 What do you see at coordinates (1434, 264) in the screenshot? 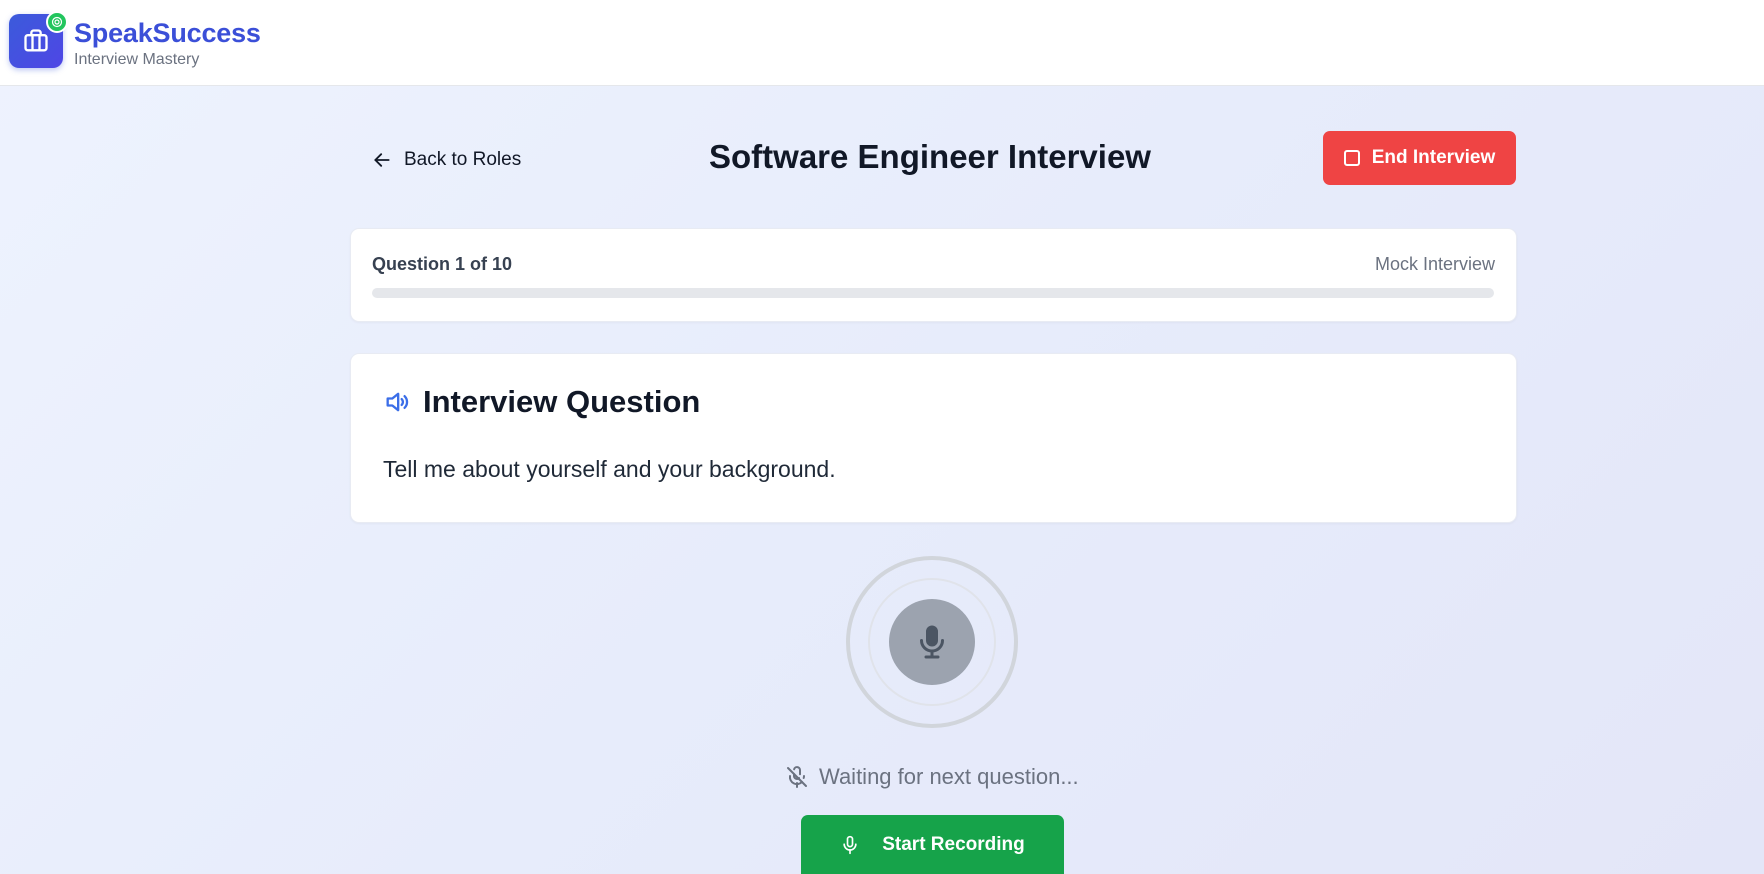
I see `interview-mode-label: Mock Interview` at bounding box center [1434, 264].